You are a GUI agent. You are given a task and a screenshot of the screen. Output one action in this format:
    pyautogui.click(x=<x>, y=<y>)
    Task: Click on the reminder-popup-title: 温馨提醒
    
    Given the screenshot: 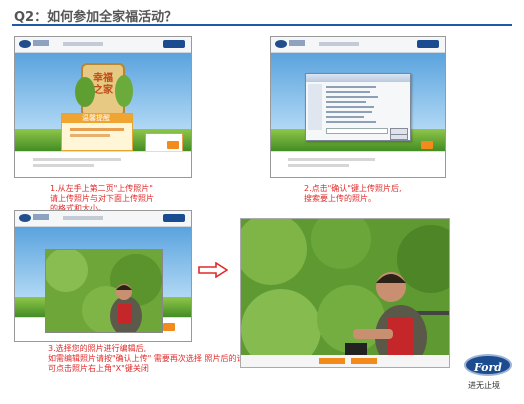 What is the action you would take?
    pyautogui.click(x=97, y=118)
    